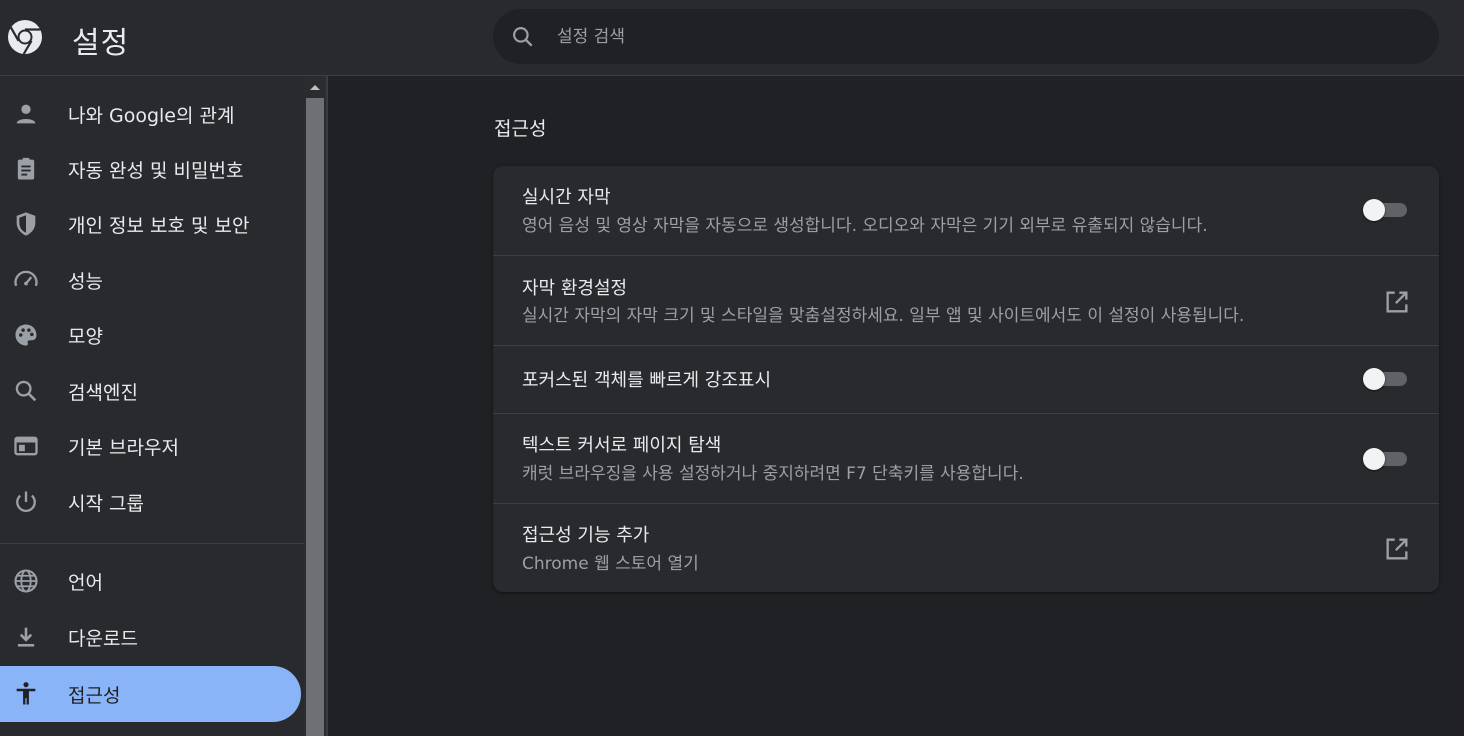 Image resolution: width=1464 pixels, height=736 pixels. Describe the element at coordinates (610, 564) in the screenshot. I see `setting-subtitle: Chrome 웹 스토어 열기` at that location.